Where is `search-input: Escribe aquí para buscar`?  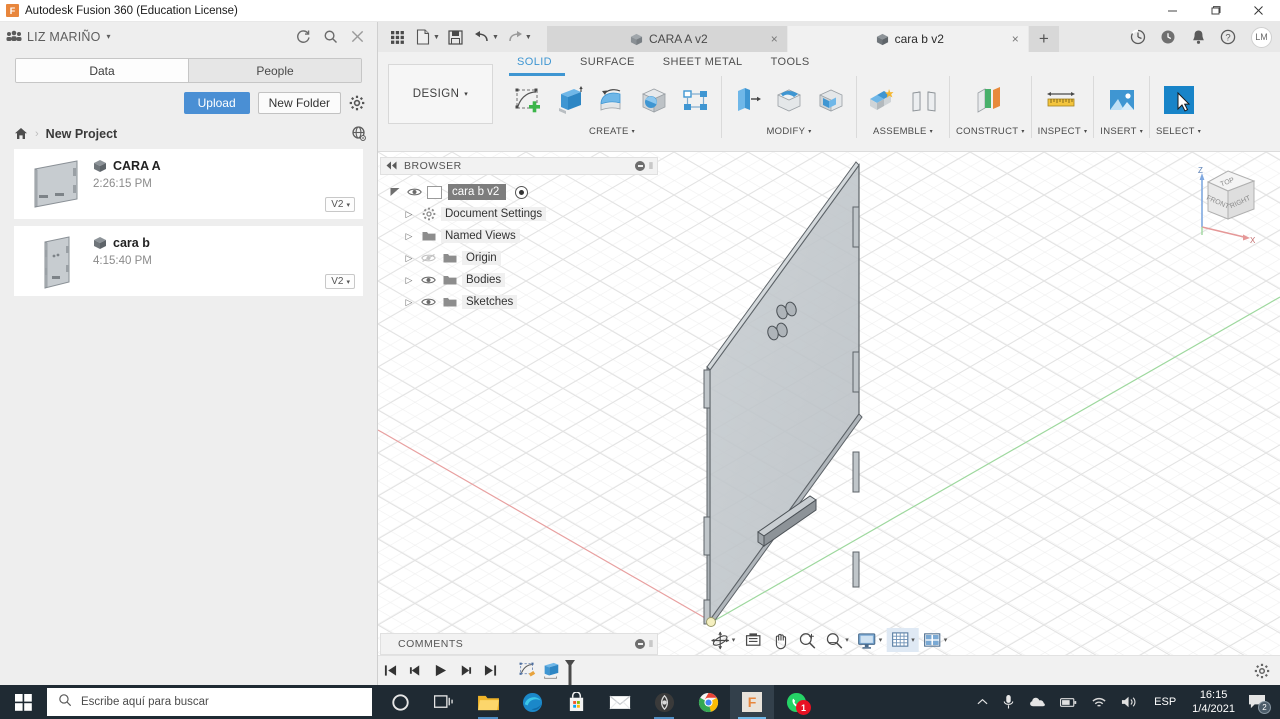
search-input: Escribe aquí para buscar is located at coordinates (209, 702).